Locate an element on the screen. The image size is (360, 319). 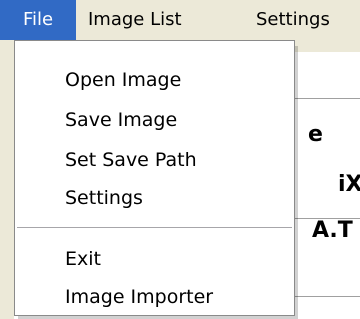
menu-item-image-importer: Image Importer is located at coordinates (139, 297).